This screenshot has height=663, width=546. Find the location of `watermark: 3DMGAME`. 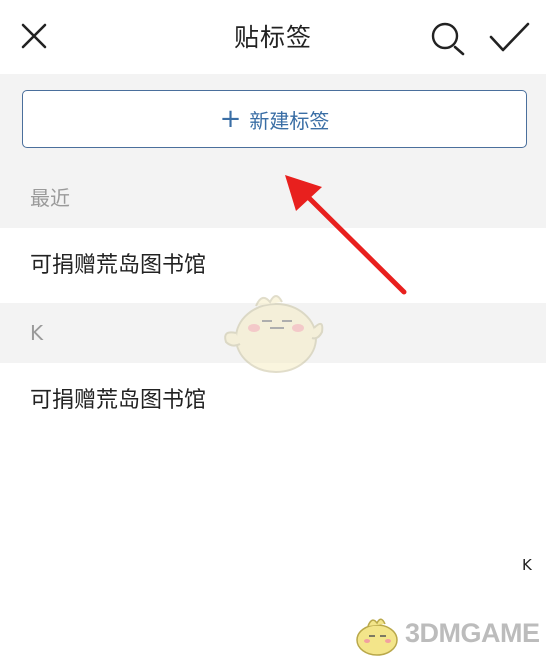

watermark: 3DMGAME is located at coordinates (445, 635).